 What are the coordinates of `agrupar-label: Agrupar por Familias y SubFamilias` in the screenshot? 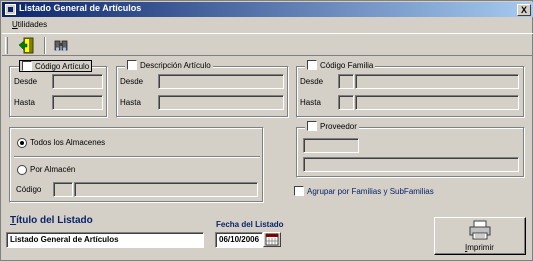 It's located at (370, 191).